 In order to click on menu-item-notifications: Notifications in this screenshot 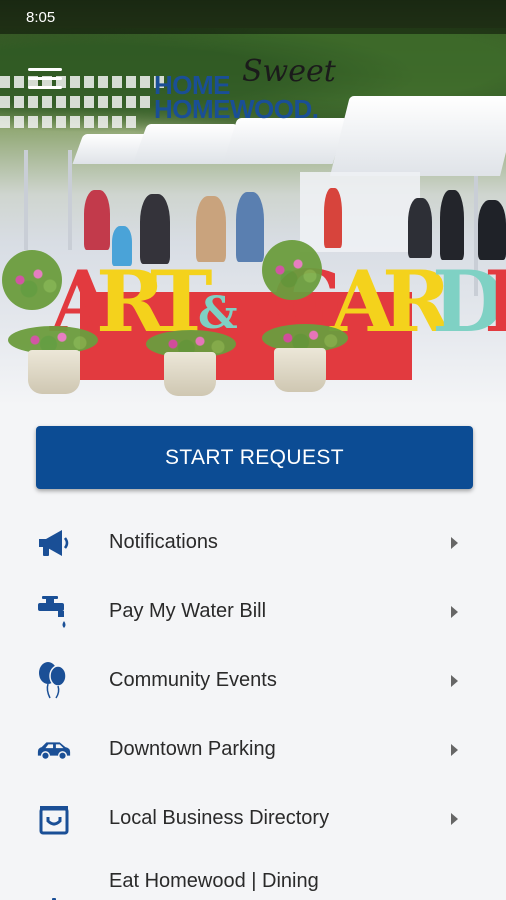, I will do `click(253, 539)`.